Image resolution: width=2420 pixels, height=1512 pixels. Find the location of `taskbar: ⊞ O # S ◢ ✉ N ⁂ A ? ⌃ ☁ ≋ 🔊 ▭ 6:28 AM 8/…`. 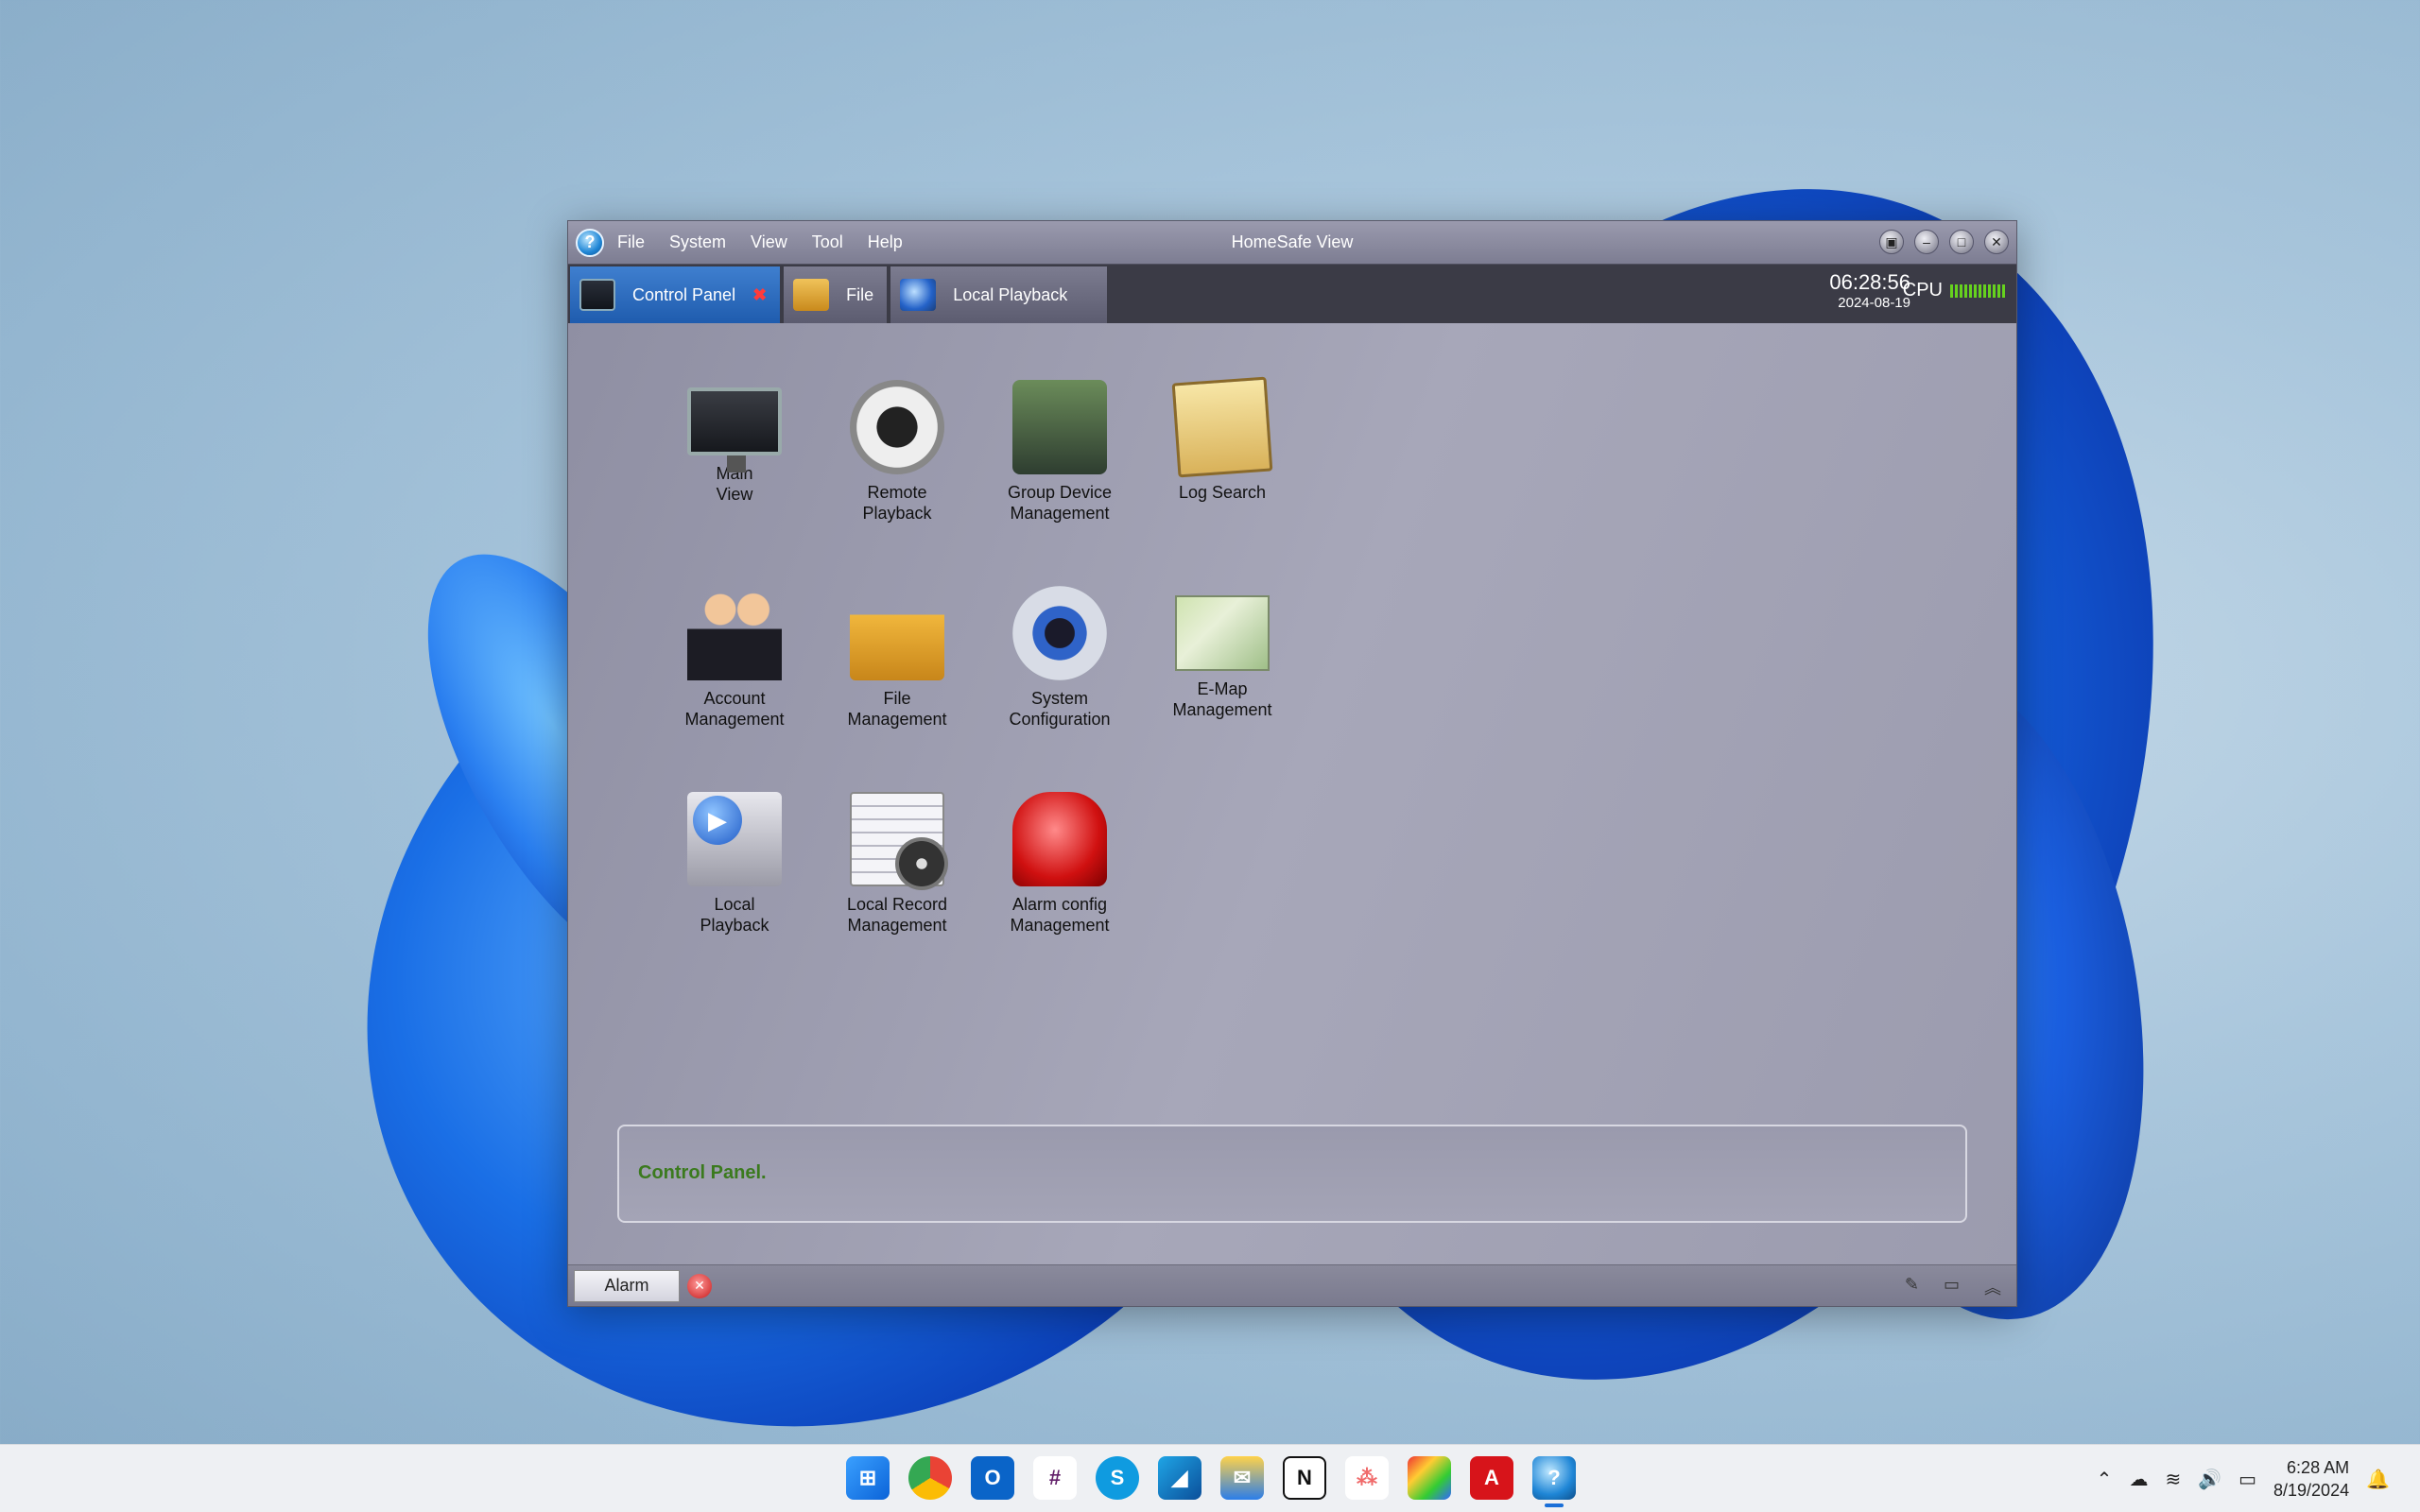

taskbar: ⊞ O # S ◢ ✉ N ⁂ A ? ⌃ ☁ ≋ 🔊 ▭ 6:28 AM 8/… is located at coordinates (1210, 1478).